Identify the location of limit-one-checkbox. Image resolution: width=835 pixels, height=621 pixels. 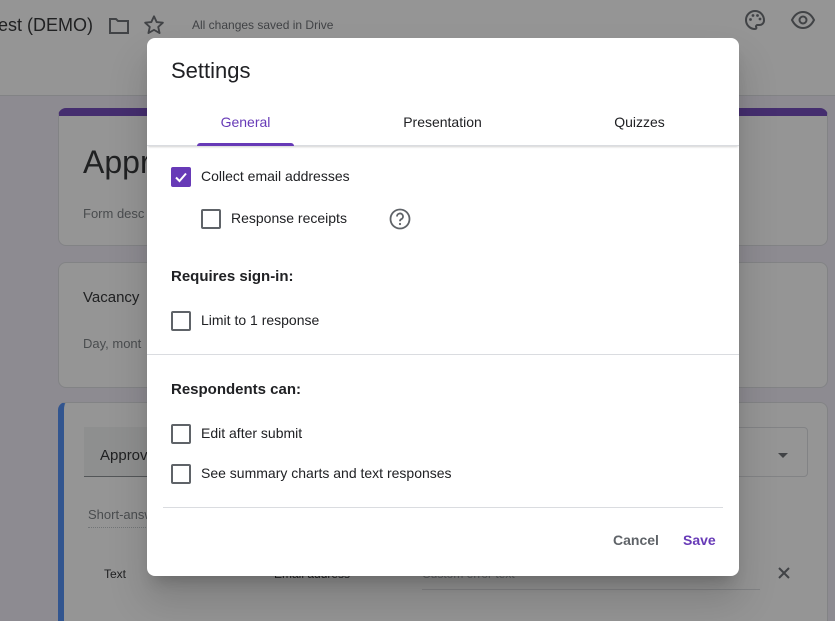
(181, 321).